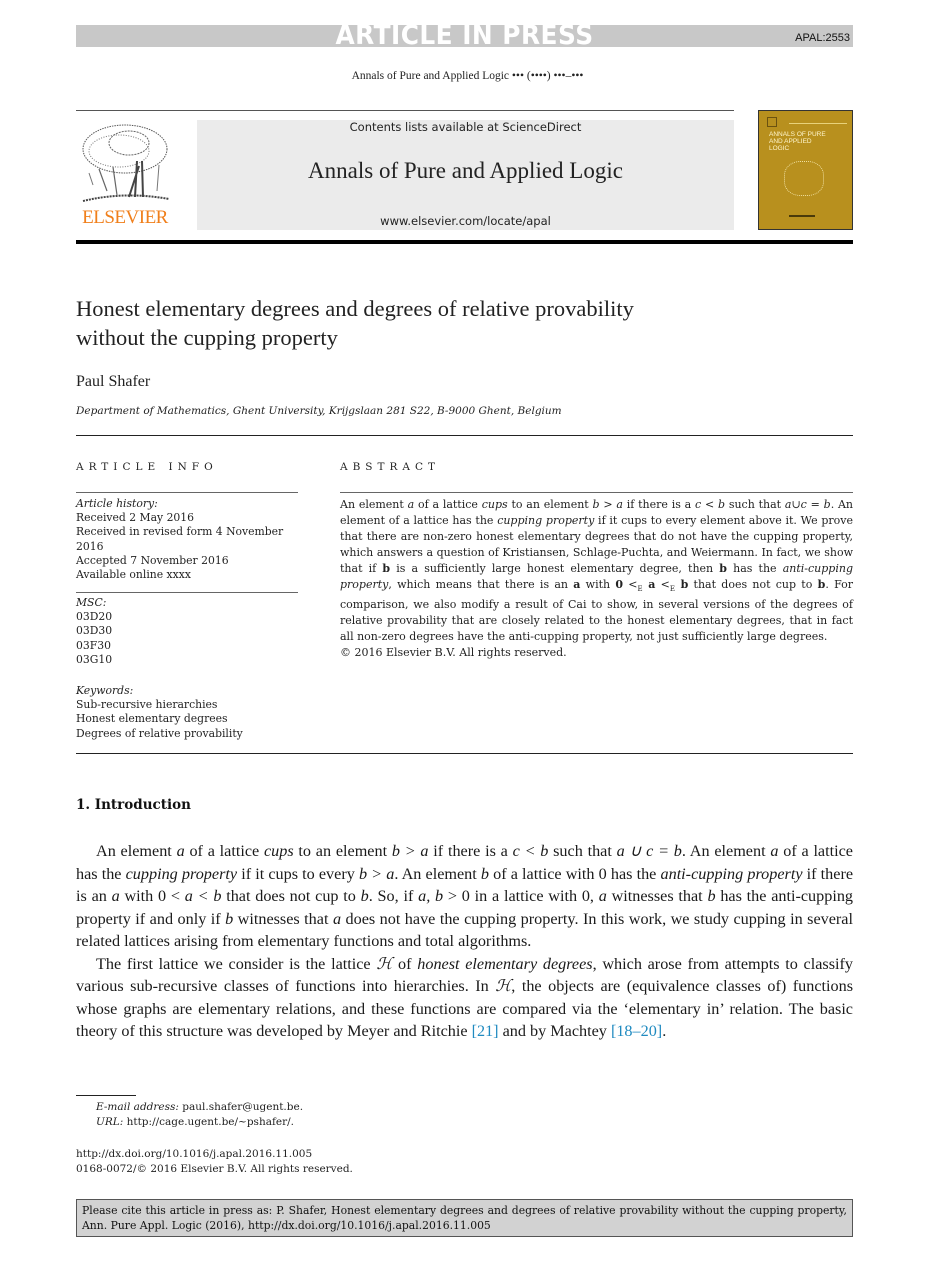  I want to click on header-rule, so click(405, 110).